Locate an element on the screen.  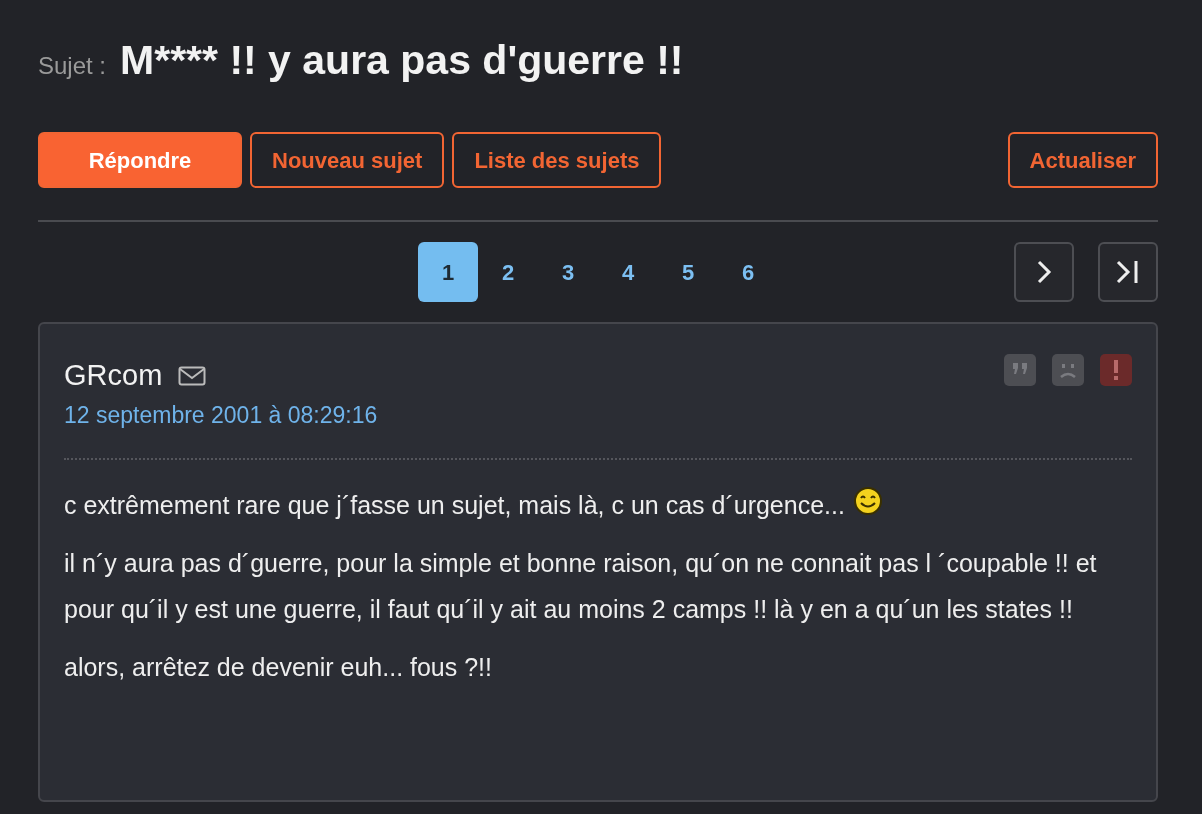
page-button: 2 is located at coordinates (508, 272).